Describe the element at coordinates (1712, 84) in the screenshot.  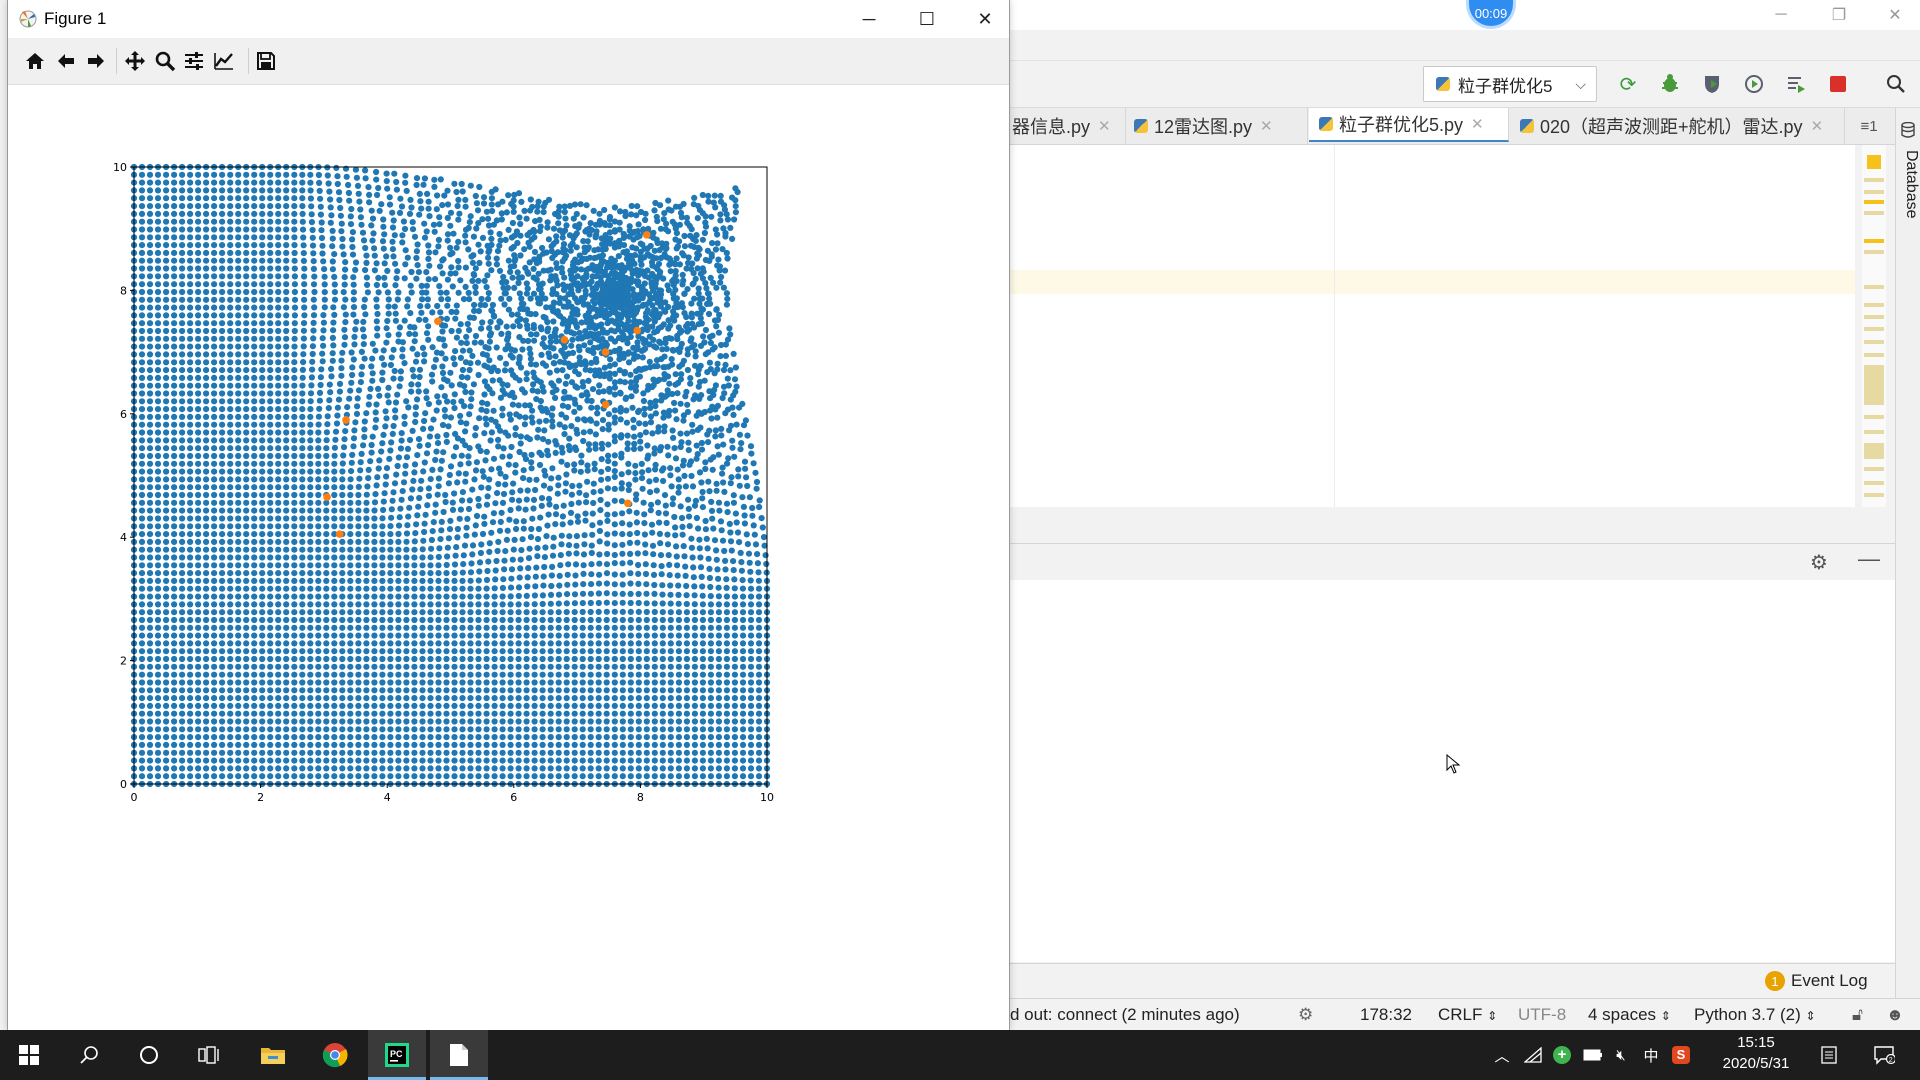
I see `run-with-coverage-icon` at that location.